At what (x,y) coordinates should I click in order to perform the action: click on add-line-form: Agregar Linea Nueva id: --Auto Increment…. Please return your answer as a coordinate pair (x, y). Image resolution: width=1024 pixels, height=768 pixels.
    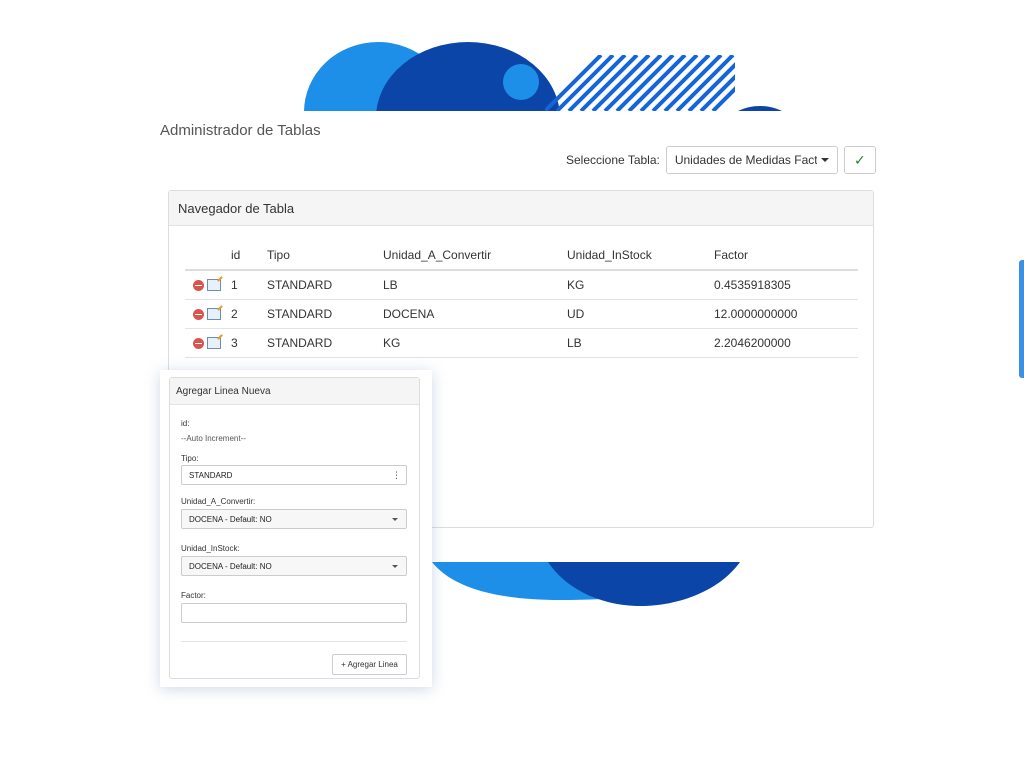
    Looking at the image, I should click on (294, 528).